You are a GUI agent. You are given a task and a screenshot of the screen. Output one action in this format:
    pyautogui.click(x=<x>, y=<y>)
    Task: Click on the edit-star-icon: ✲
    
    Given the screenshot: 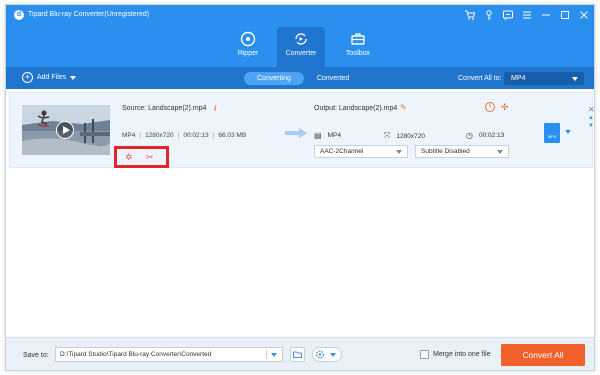 What is the action you would take?
    pyautogui.click(x=129, y=157)
    